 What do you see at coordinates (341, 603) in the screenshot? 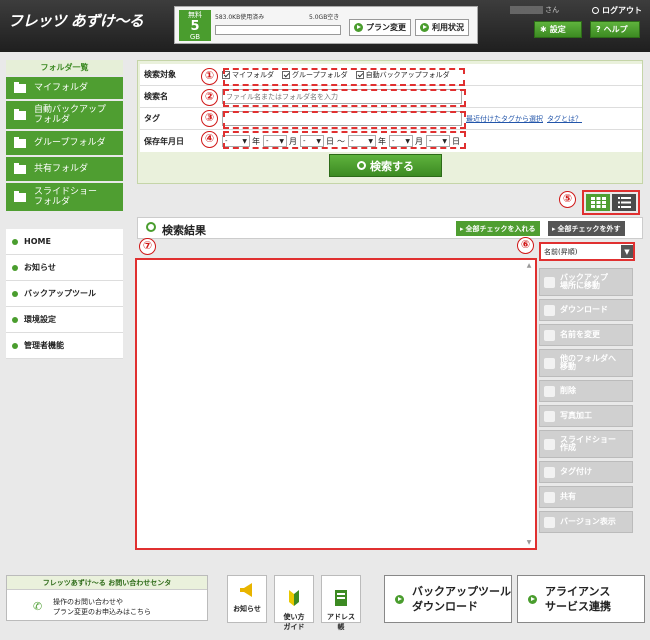
I see `address-book-button: アドレス 帳` at bounding box center [341, 603].